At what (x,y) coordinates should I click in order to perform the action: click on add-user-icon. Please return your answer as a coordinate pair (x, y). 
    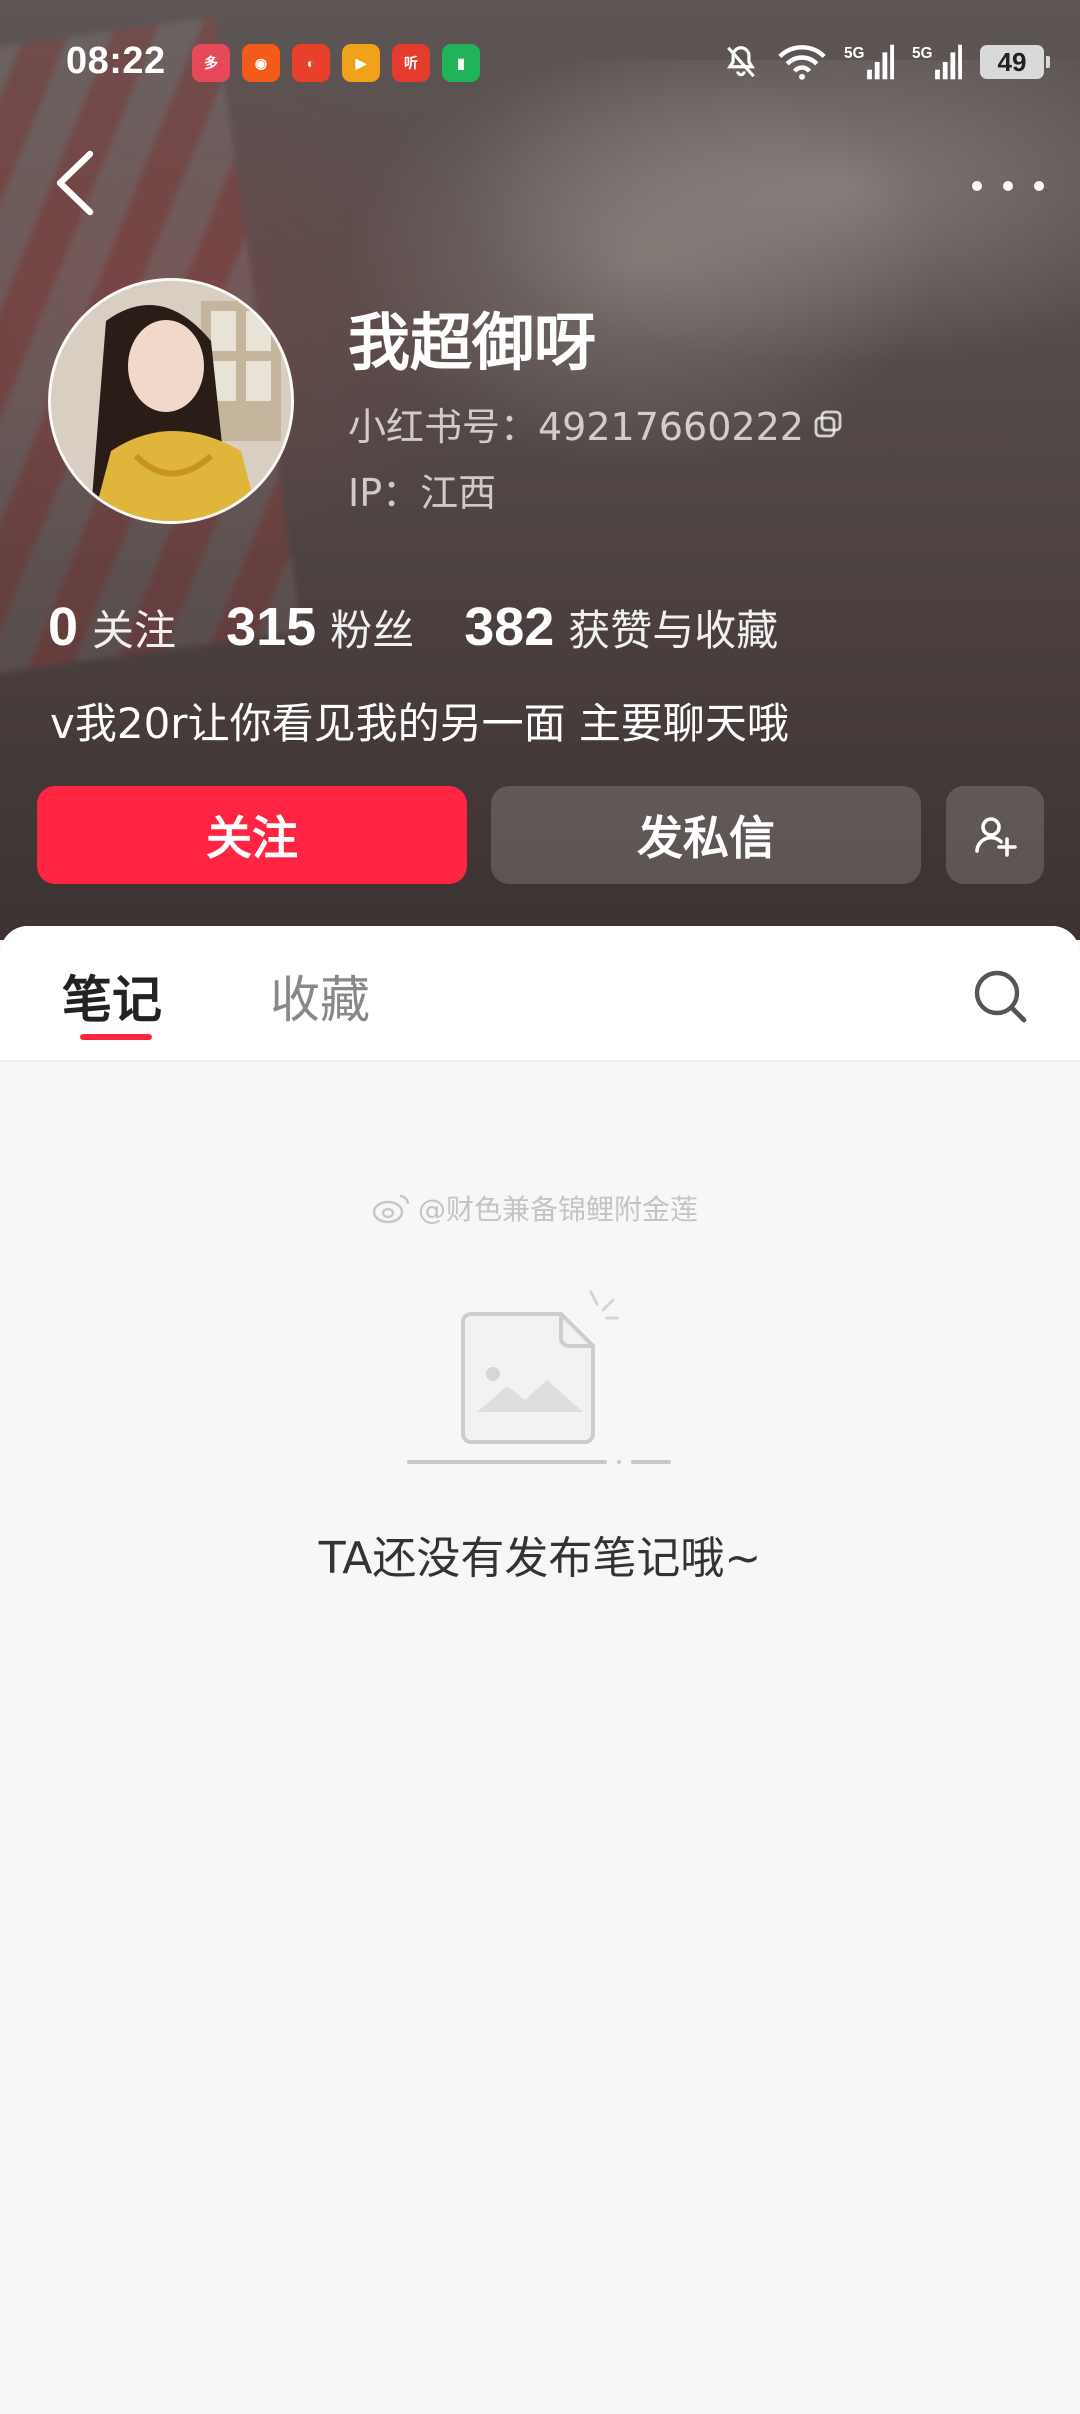
    Looking at the image, I should click on (996, 837).